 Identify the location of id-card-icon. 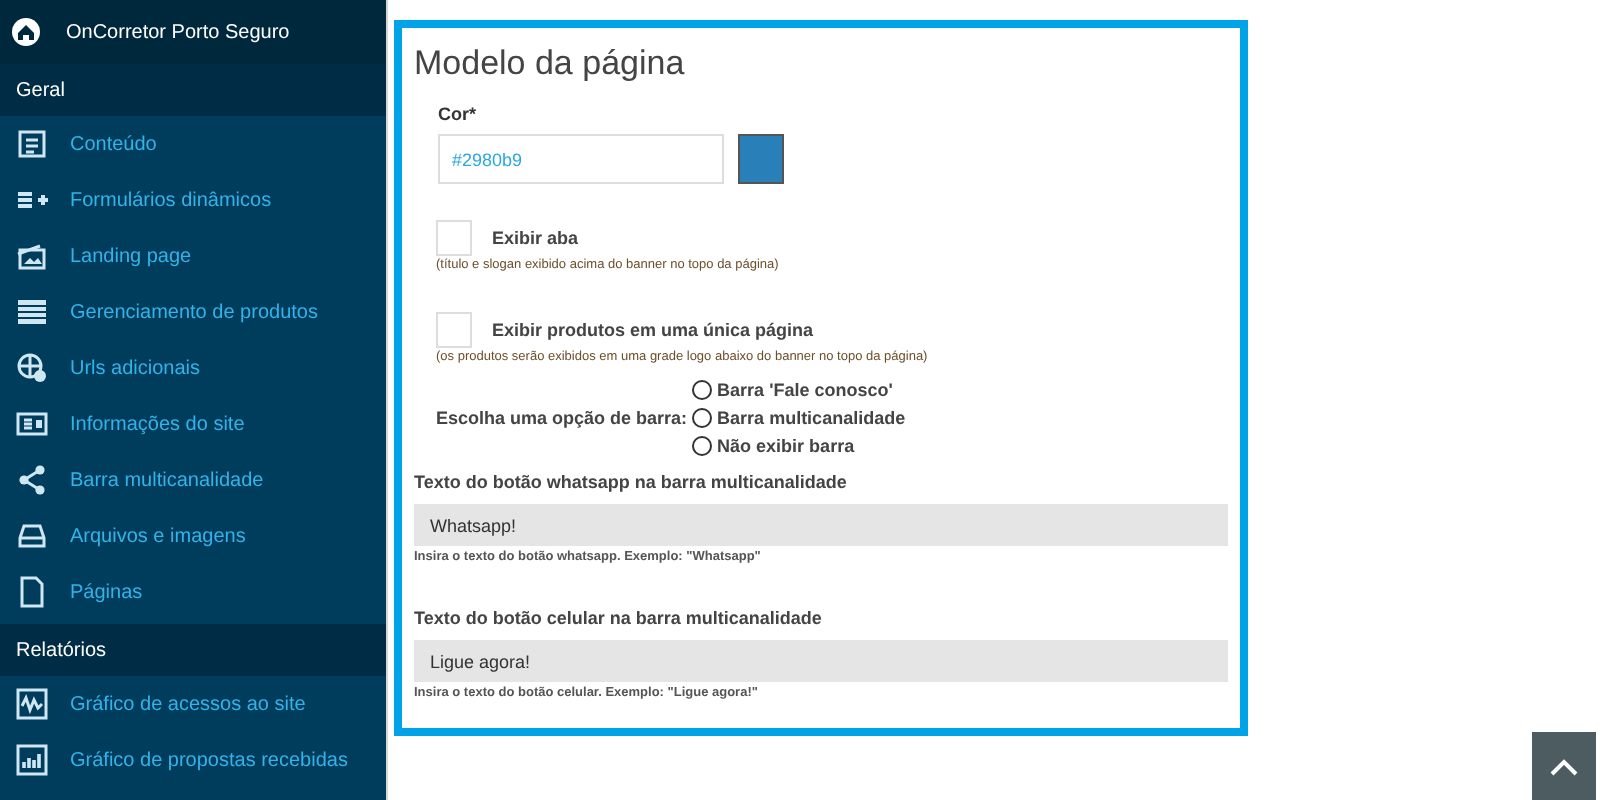
(32, 424).